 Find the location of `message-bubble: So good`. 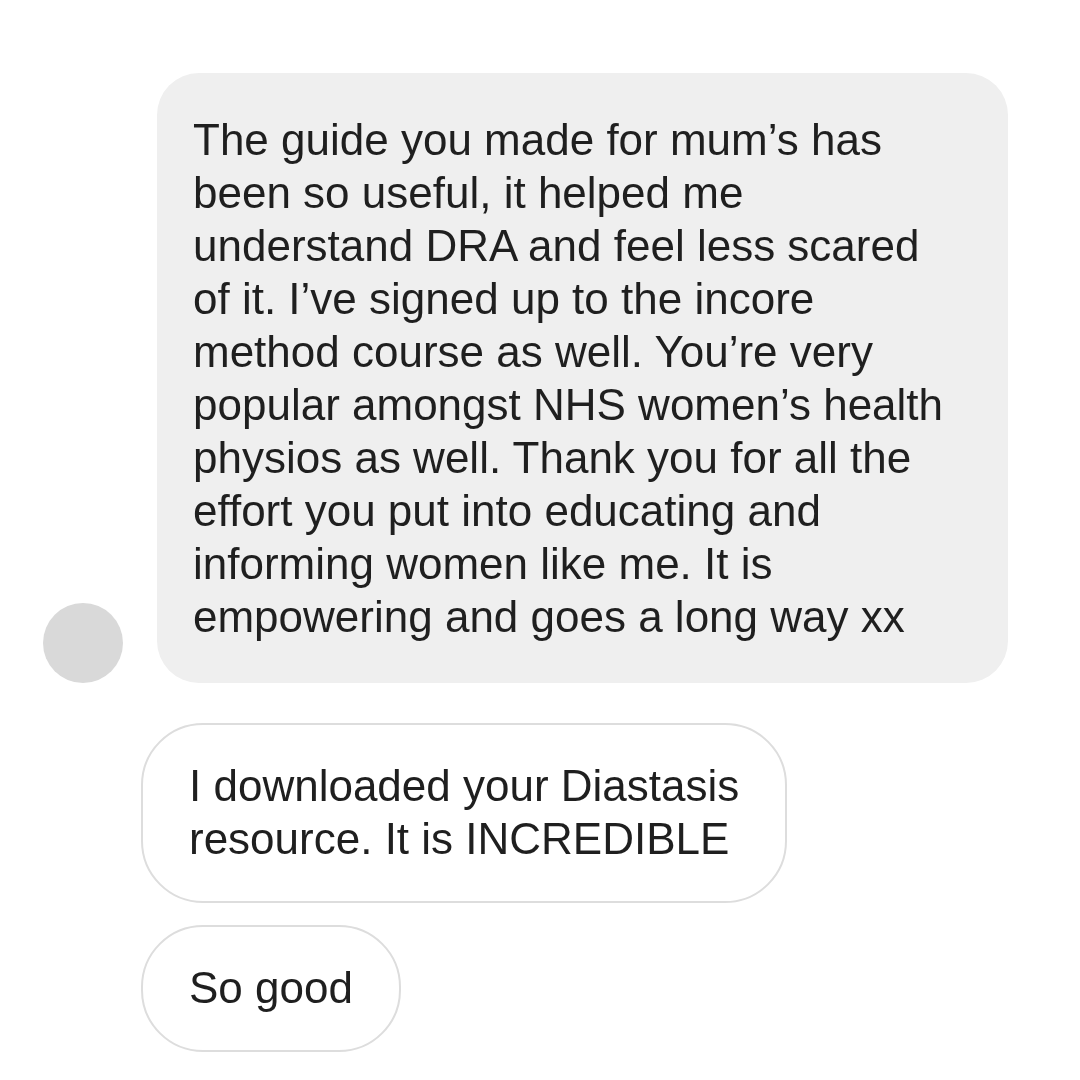

message-bubble: So good is located at coordinates (271, 988).